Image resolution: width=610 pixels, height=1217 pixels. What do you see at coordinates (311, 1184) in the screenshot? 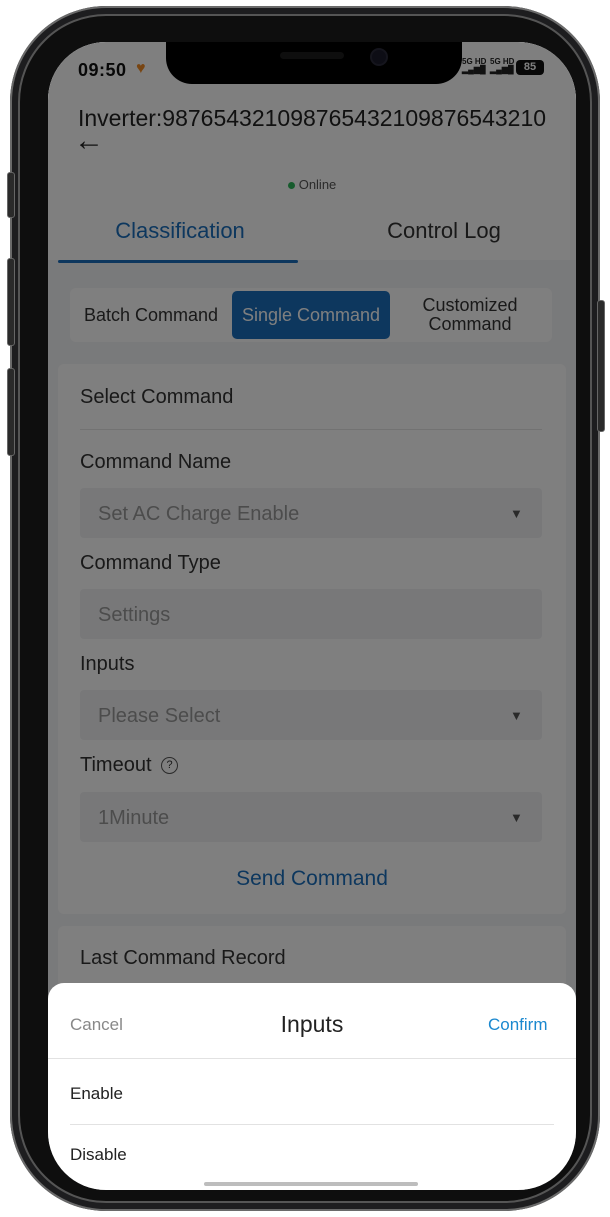
I see `home-indicator` at bounding box center [311, 1184].